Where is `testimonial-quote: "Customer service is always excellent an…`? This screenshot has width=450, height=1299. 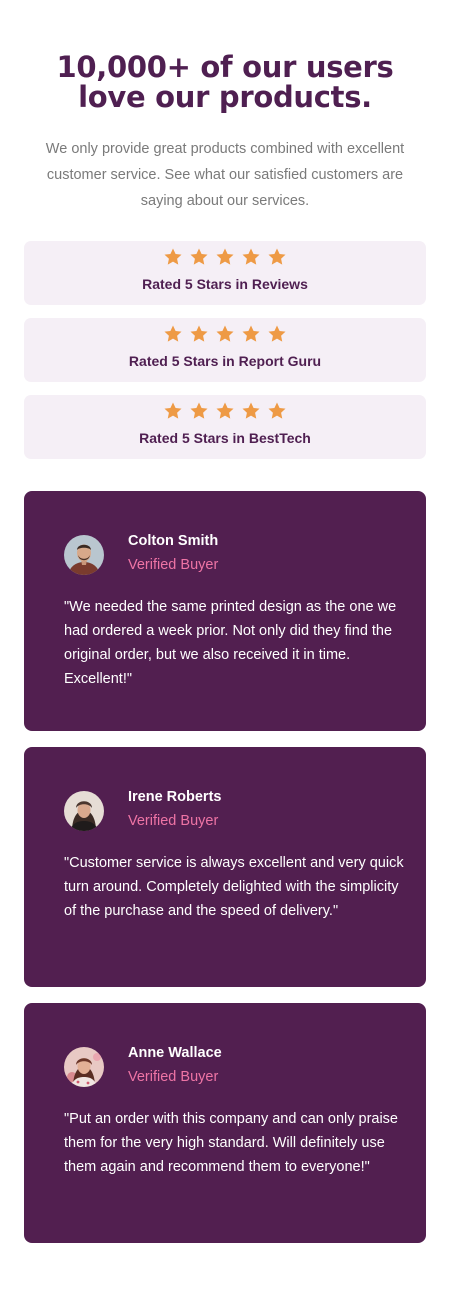 testimonial-quote: "Customer service is always excellent an… is located at coordinates (234, 887).